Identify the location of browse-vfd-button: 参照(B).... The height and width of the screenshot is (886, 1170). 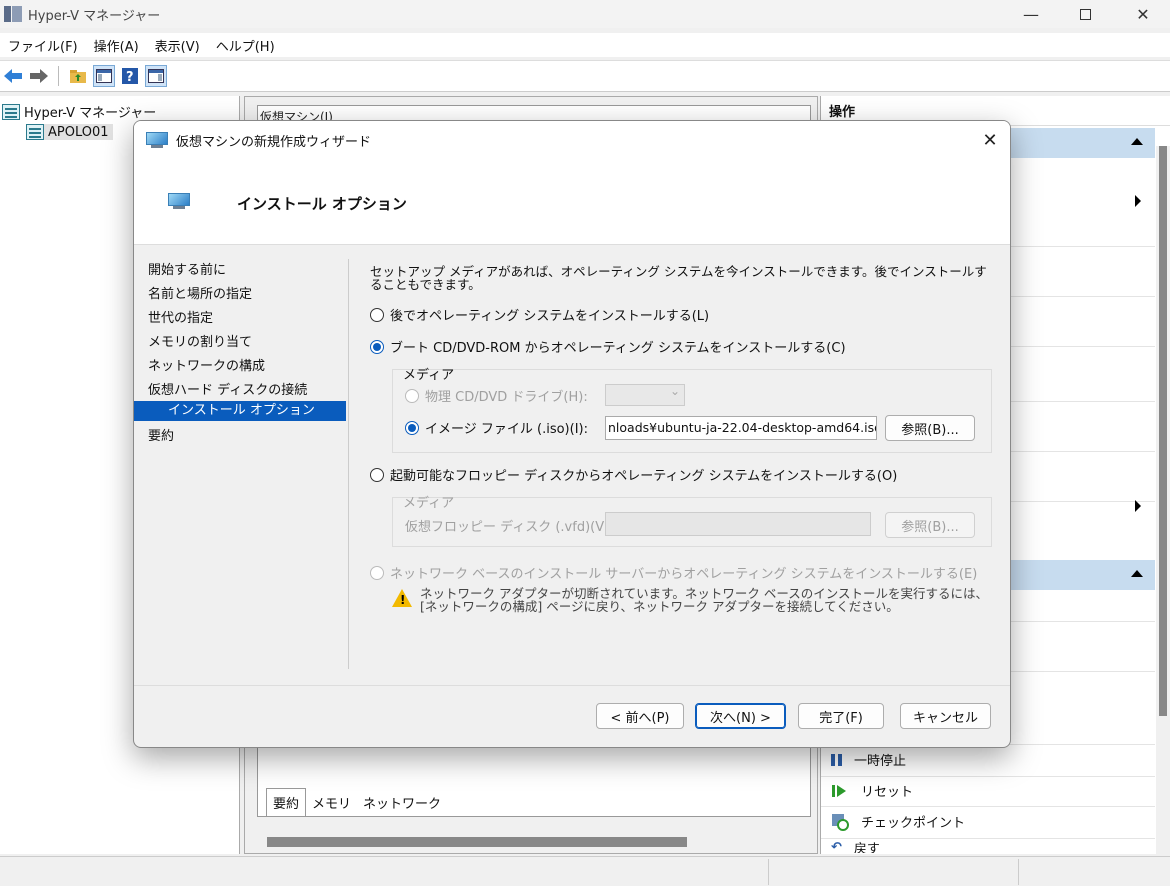
(930, 525).